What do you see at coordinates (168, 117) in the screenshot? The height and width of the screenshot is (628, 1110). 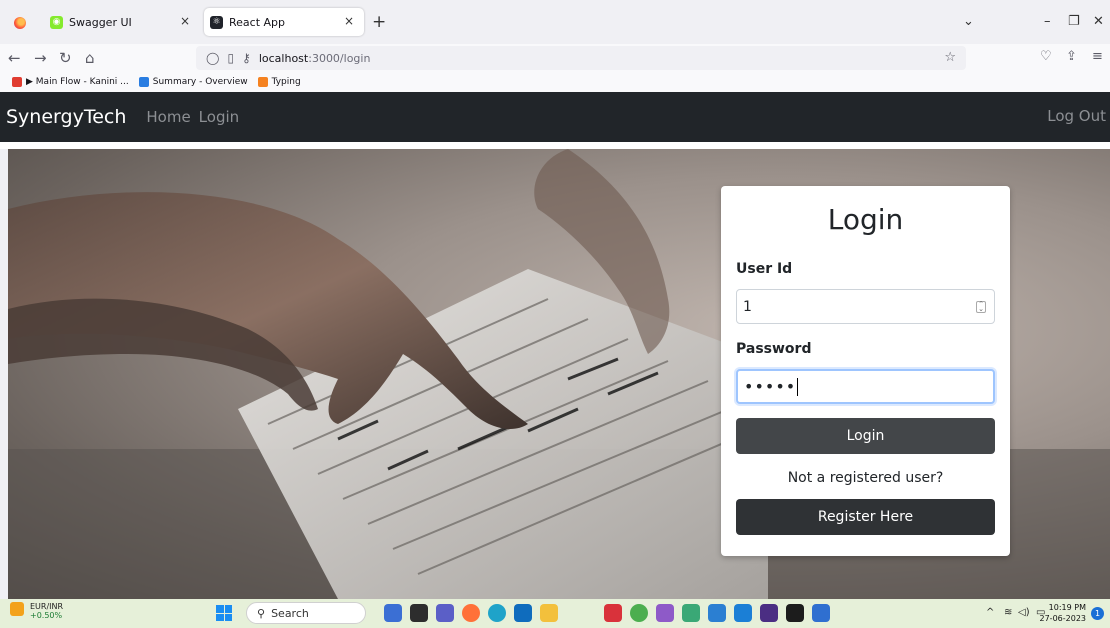 I see `nav-link-home: Home` at bounding box center [168, 117].